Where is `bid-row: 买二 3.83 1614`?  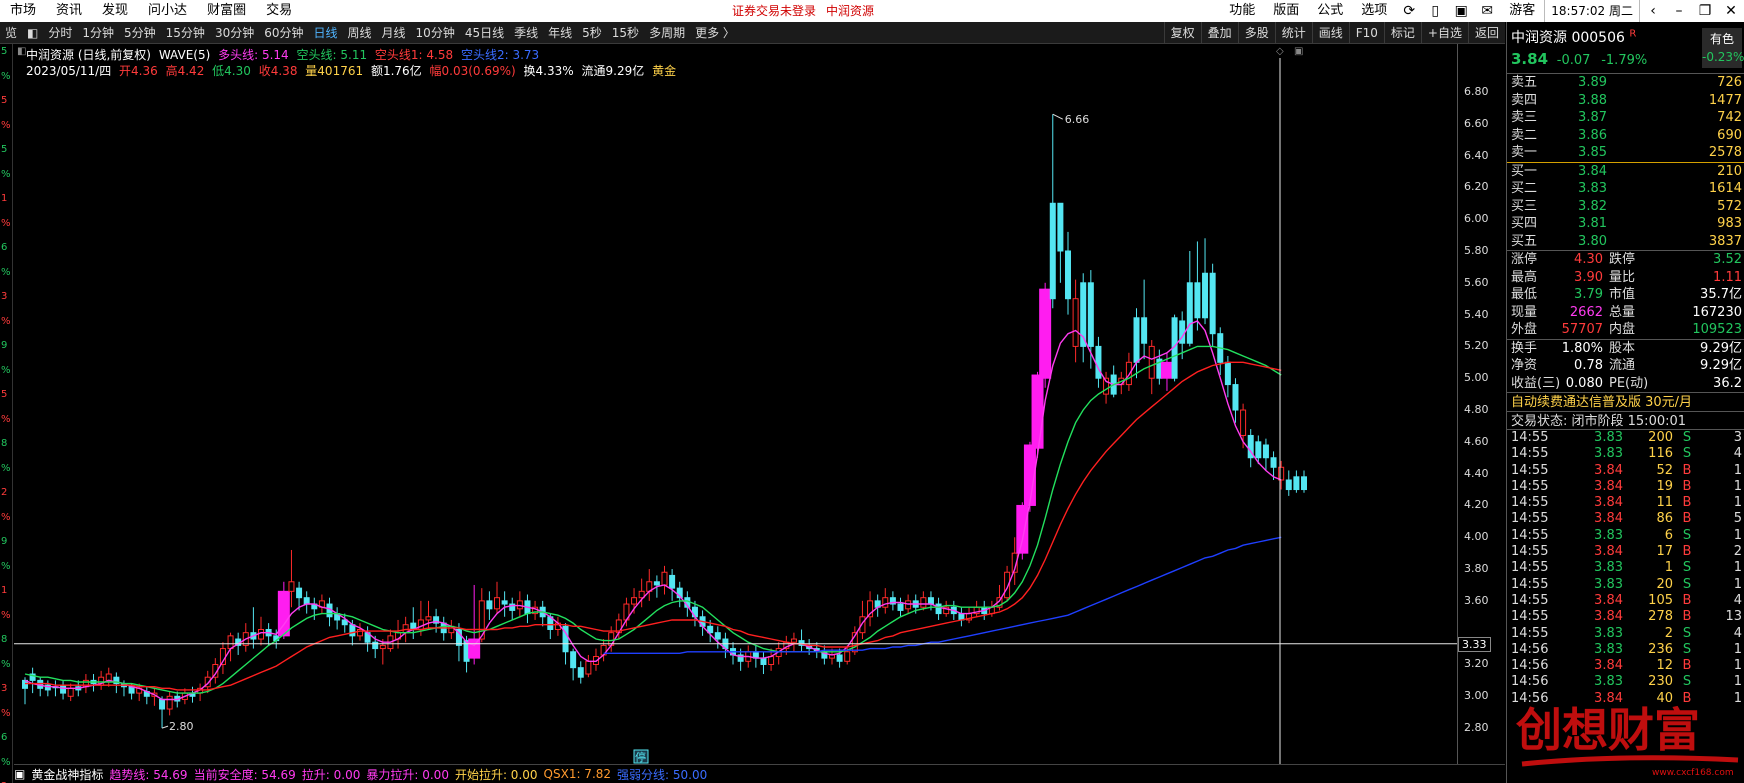 bid-row: 买二 3.83 1614 is located at coordinates (1625, 189).